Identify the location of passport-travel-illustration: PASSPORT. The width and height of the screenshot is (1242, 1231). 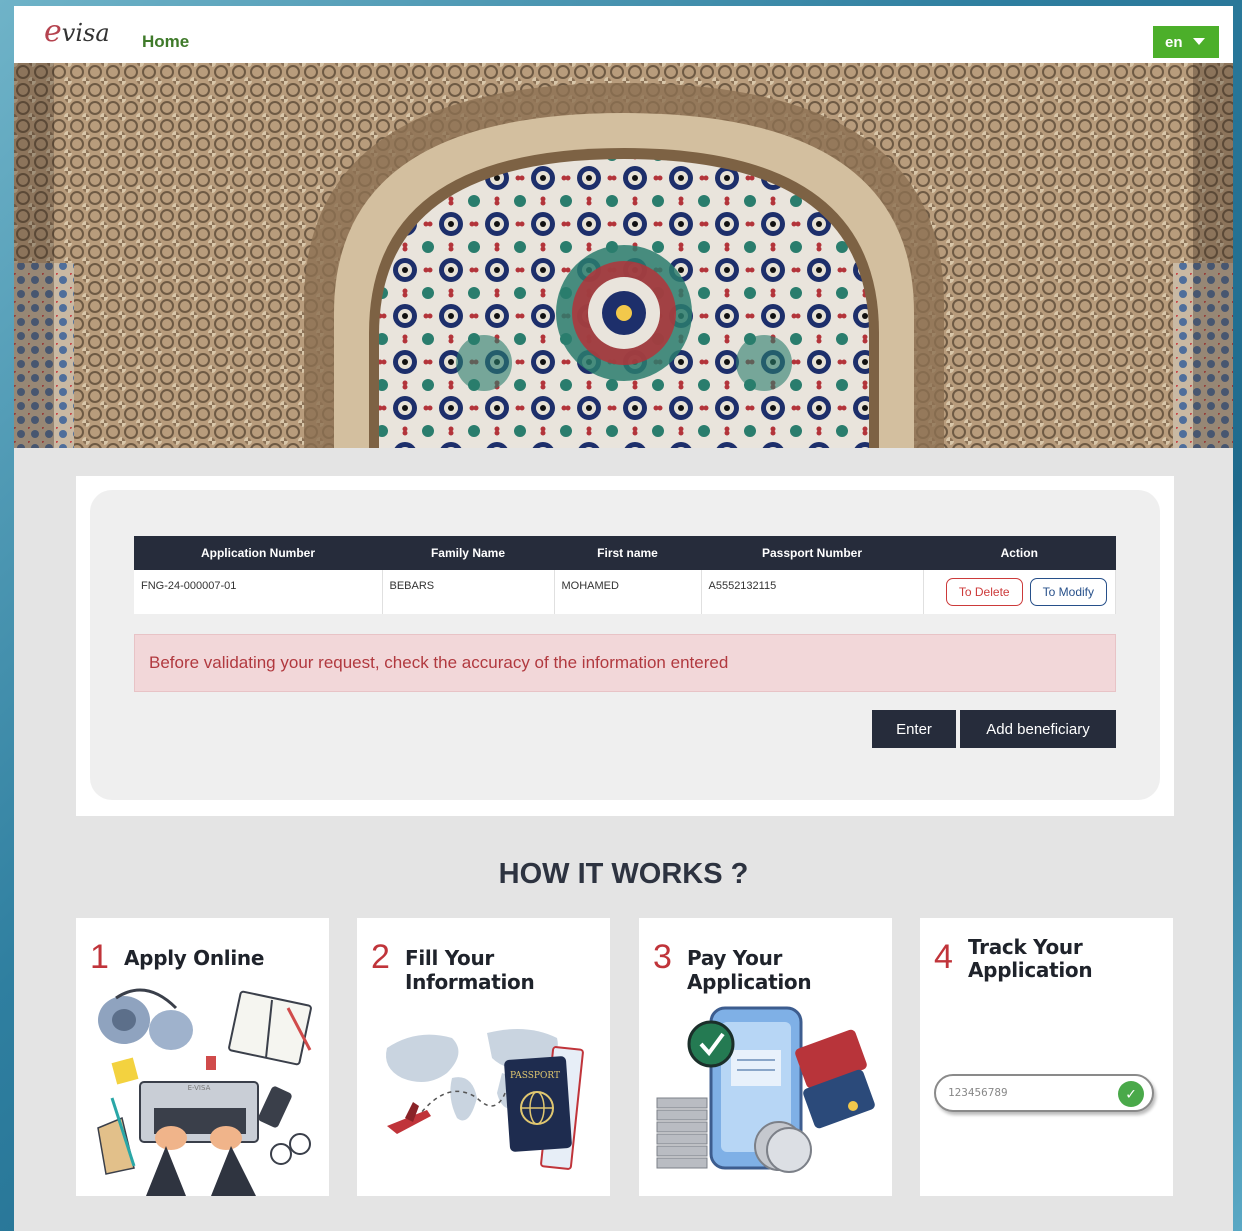
(485, 1099).